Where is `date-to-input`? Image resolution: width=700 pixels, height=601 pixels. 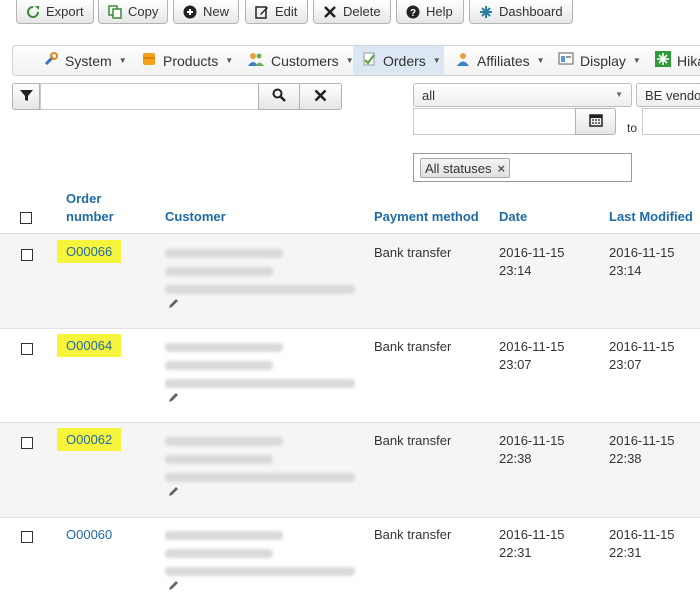
date-to-input is located at coordinates (671, 121).